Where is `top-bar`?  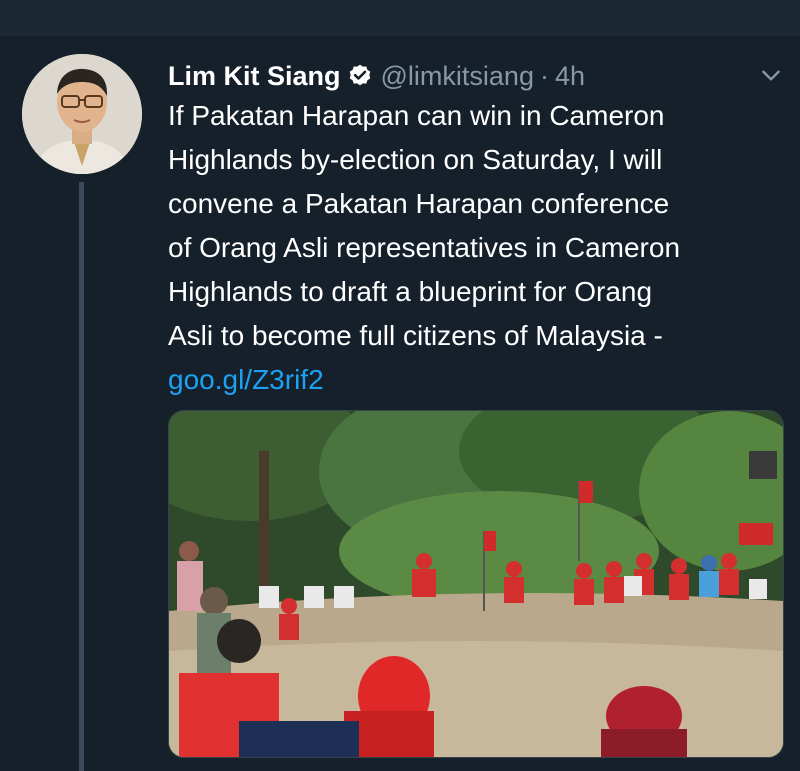
top-bar is located at coordinates (400, 18).